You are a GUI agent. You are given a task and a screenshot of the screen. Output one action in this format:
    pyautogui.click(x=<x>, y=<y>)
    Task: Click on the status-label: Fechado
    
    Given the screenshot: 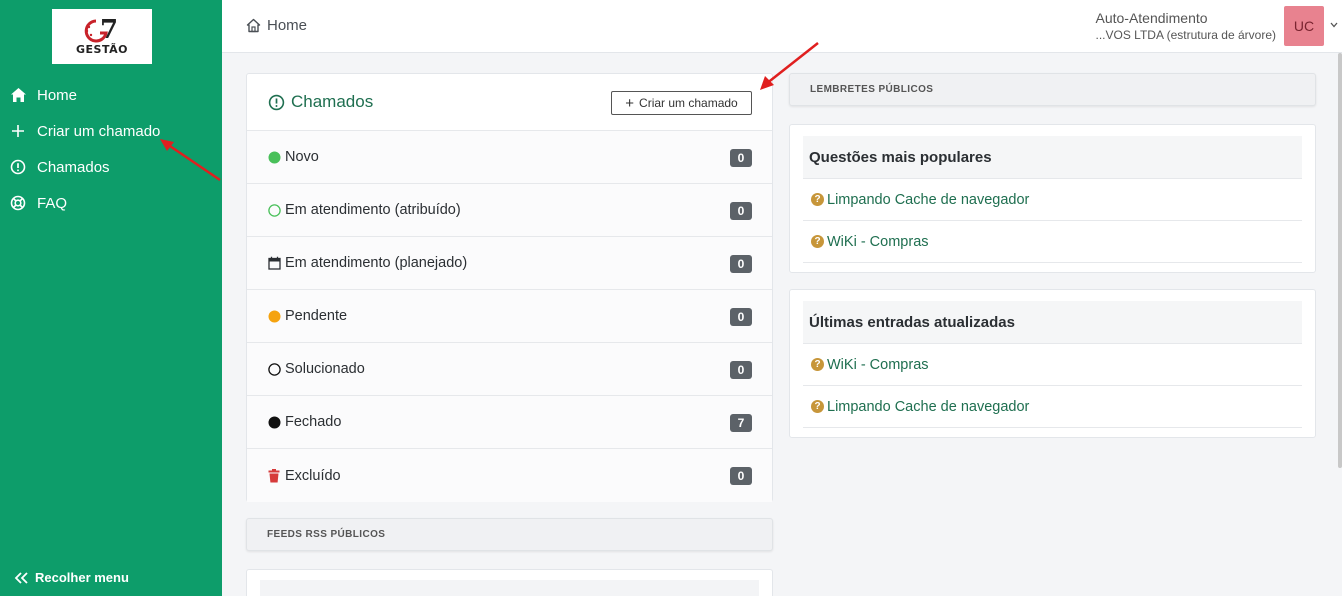 What is the action you would take?
    pyautogui.click(x=313, y=422)
    